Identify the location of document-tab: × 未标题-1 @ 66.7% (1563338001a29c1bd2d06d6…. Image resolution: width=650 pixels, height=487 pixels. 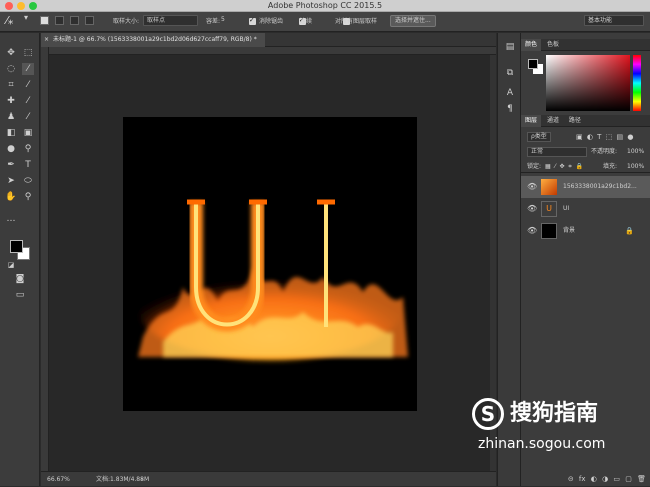
(153, 40).